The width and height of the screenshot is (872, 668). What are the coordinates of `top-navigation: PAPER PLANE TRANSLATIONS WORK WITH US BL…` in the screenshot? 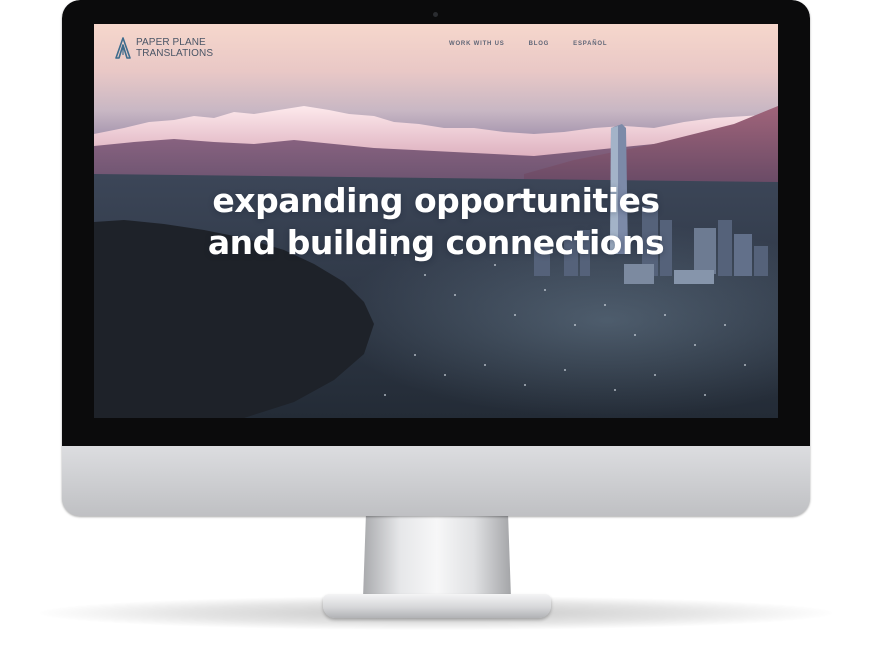 It's located at (436, 46).